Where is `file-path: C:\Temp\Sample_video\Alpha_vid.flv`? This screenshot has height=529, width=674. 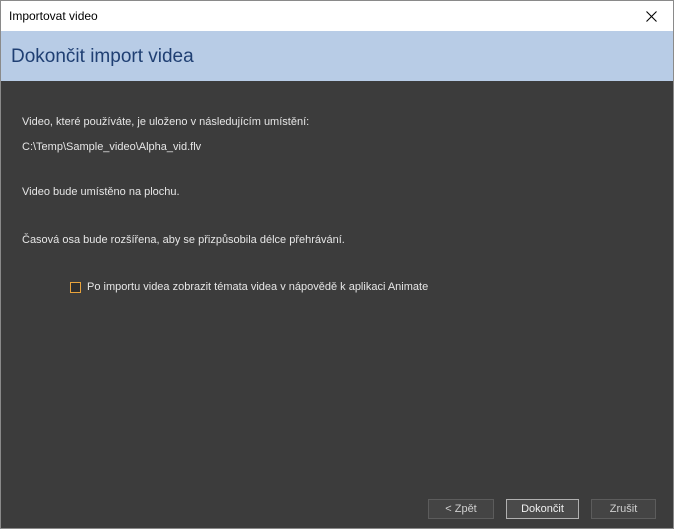 file-path: C:\Temp\Sample_video\Alpha_vid.flv is located at coordinates (112, 147).